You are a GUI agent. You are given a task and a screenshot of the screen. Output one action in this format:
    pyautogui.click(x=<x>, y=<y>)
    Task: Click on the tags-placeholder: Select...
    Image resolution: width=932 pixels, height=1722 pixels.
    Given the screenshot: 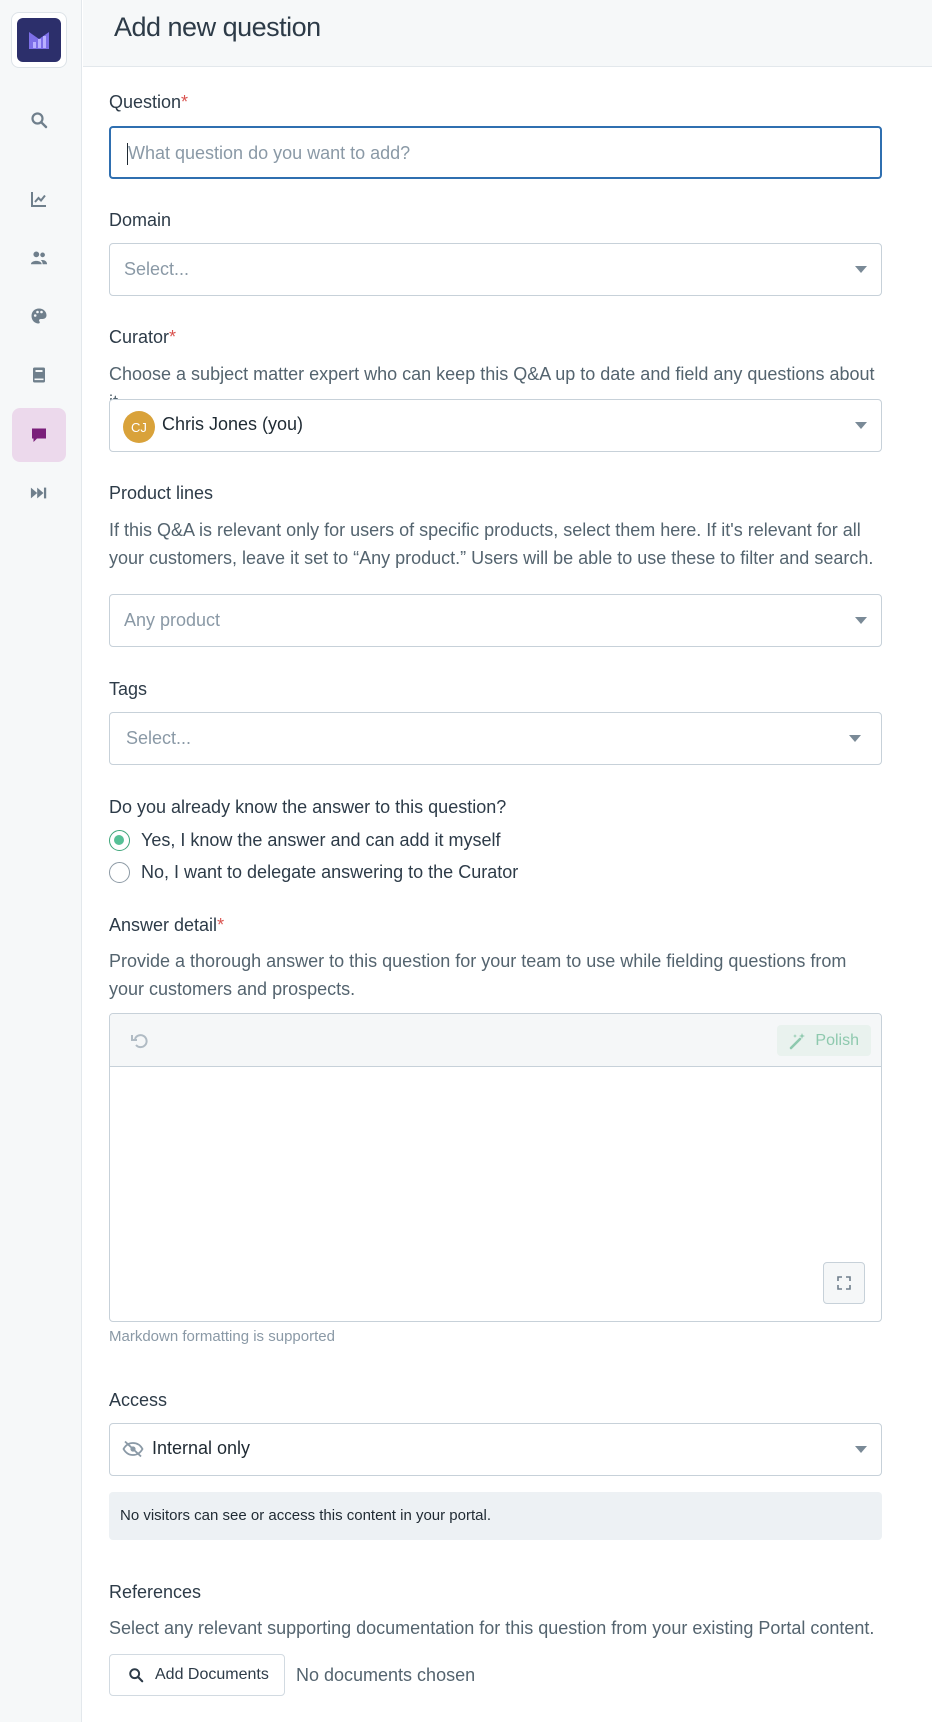 What is the action you would take?
    pyautogui.click(x=159, y=738)
    